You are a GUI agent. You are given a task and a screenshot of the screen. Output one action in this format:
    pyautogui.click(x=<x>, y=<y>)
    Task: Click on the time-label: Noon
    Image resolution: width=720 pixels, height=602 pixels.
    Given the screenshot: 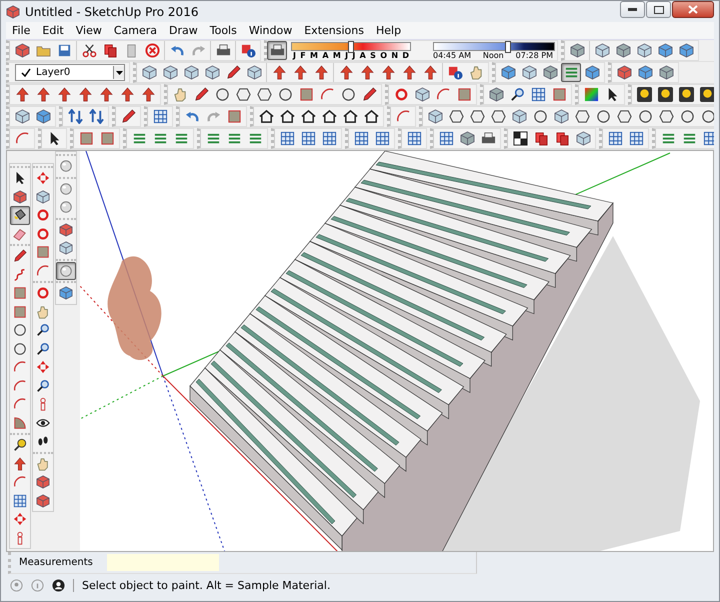 What is the action you would take?
    pyautogui.click(x=493, y=55)
    